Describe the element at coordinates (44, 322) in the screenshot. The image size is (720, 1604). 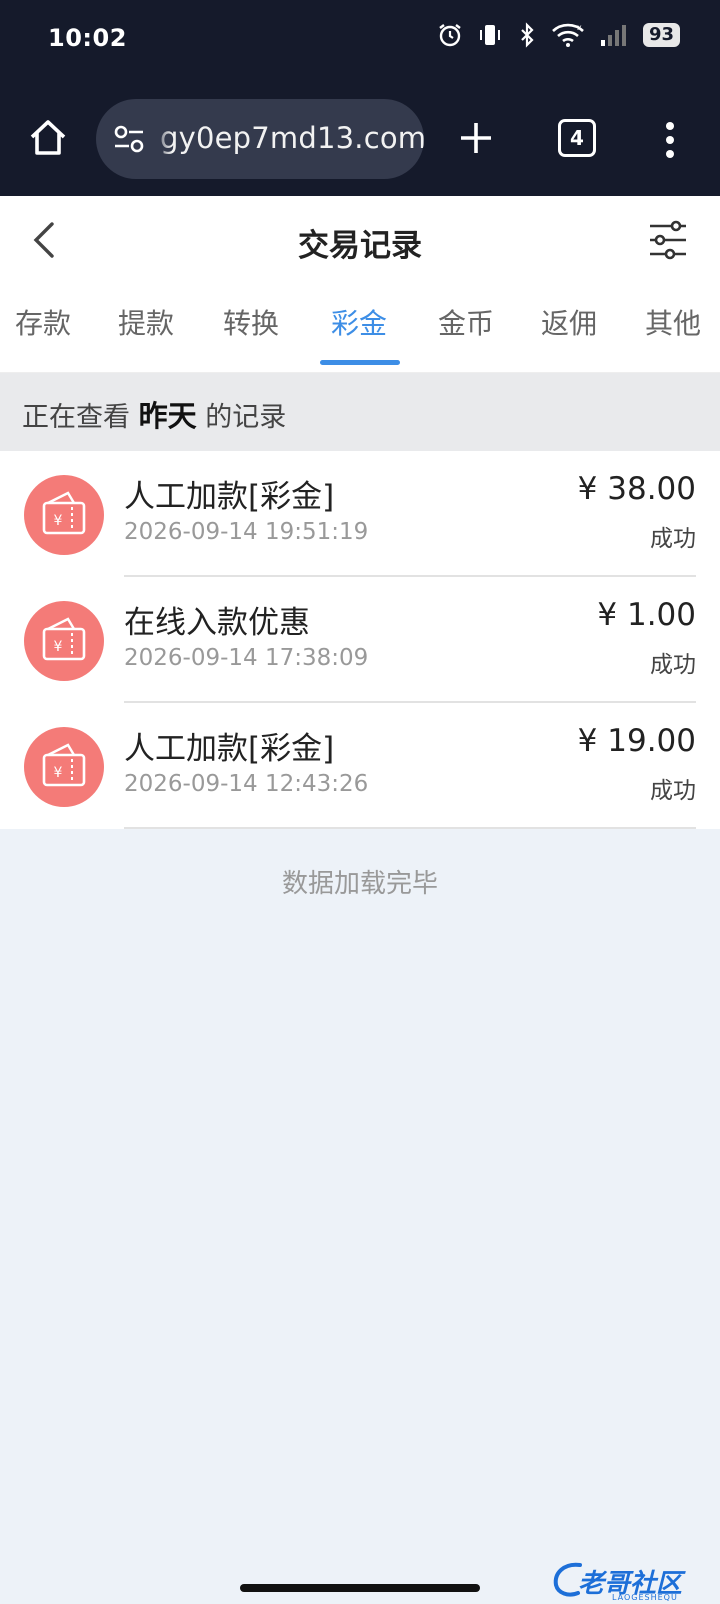
I see `tab-deposit: 存款` at that location.